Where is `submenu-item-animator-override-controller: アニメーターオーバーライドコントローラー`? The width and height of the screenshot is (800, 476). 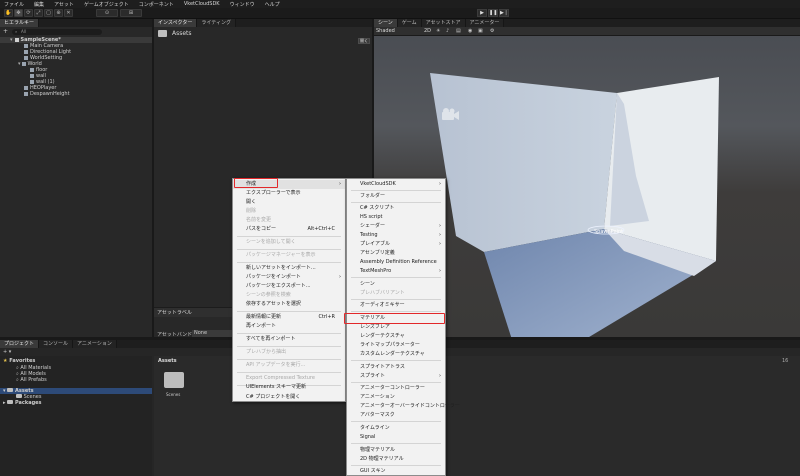 submenu-item-animator-override-controller: アニメーターオーバーライドコントローラー is located at coordinates (403, 406).